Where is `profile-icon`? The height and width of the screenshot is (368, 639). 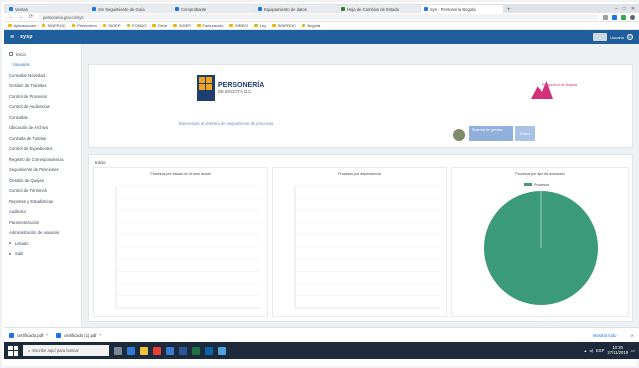
profile-icon is located at coordinates (632, 17).